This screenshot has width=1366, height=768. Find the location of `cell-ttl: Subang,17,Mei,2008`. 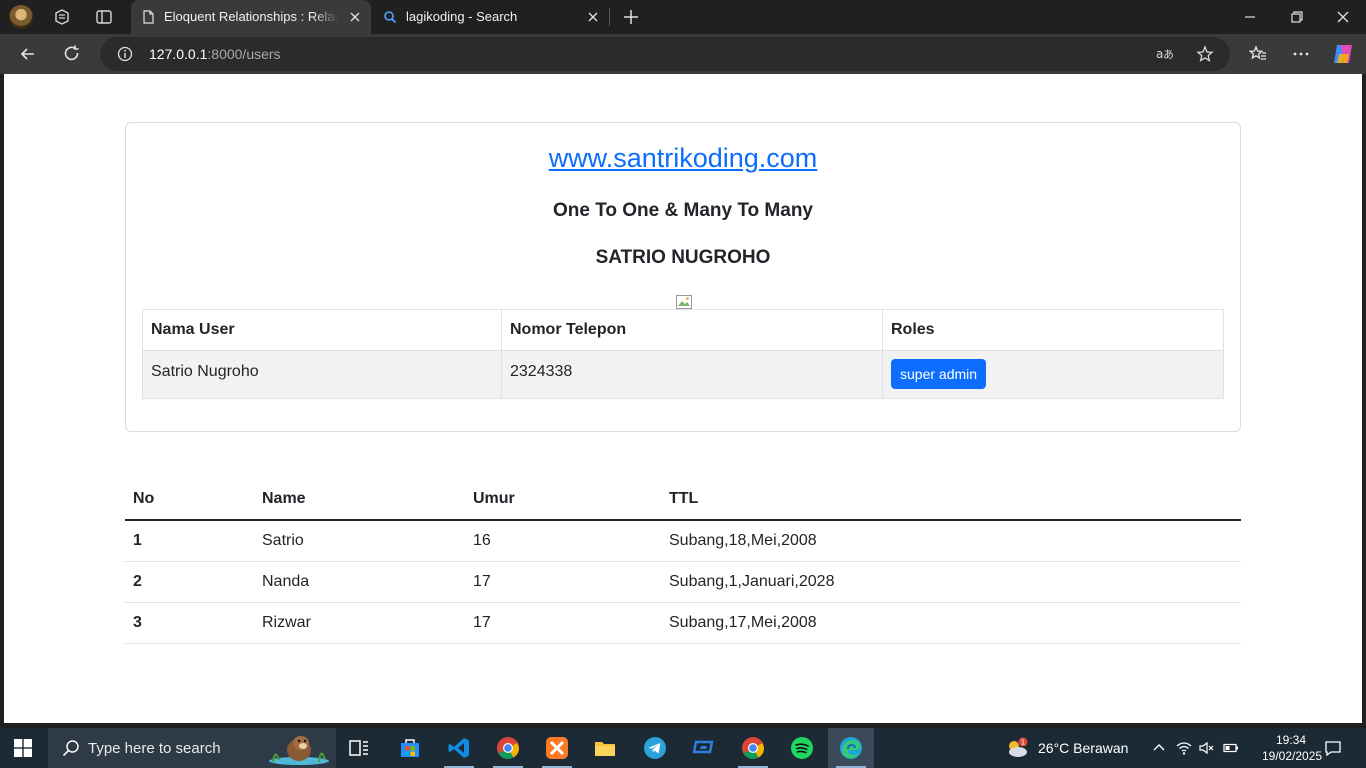

cell-ttl: Subang,17,Mei,2008 is located at coordinates (951, 623).